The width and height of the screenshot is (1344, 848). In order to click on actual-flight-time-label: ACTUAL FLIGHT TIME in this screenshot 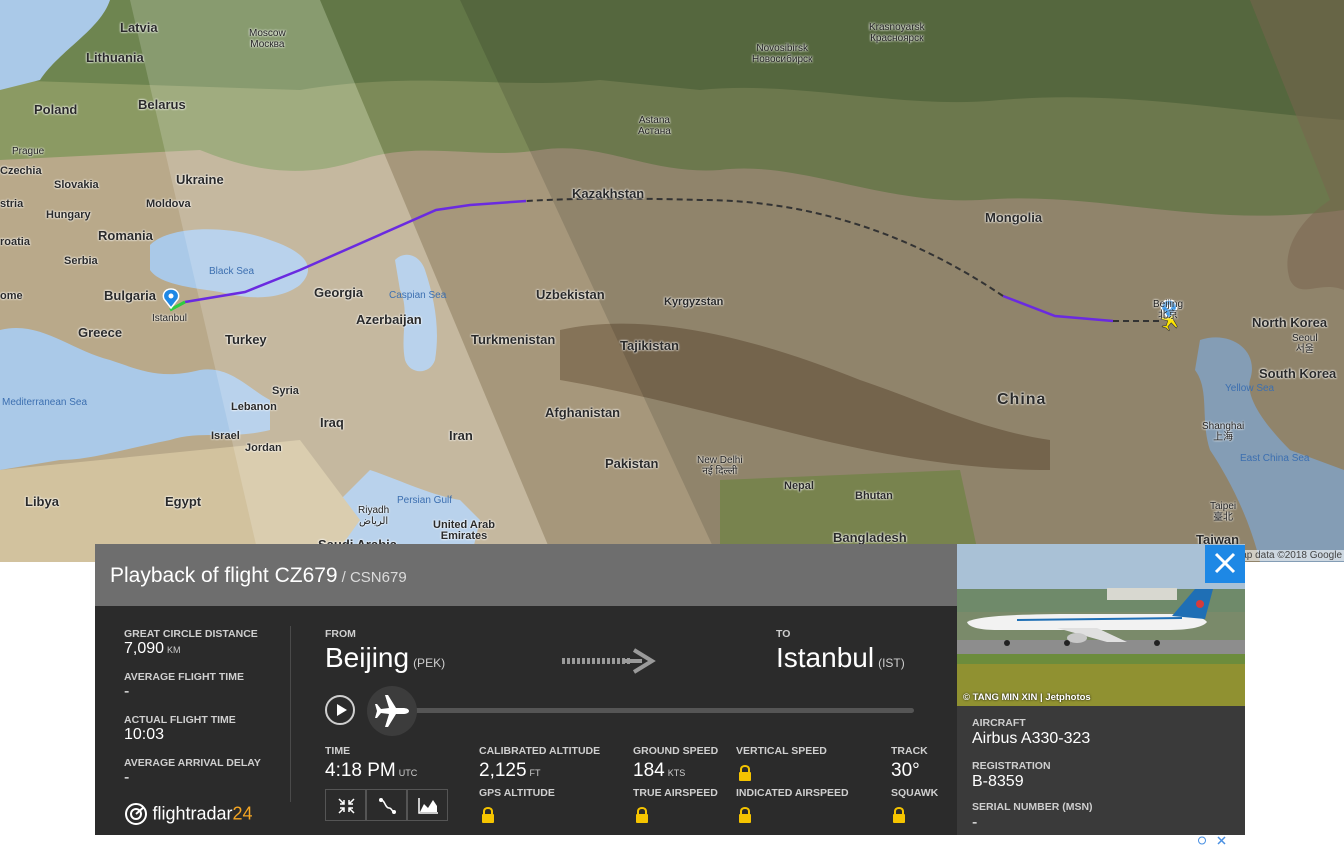, I will do `click(180, 720)`.